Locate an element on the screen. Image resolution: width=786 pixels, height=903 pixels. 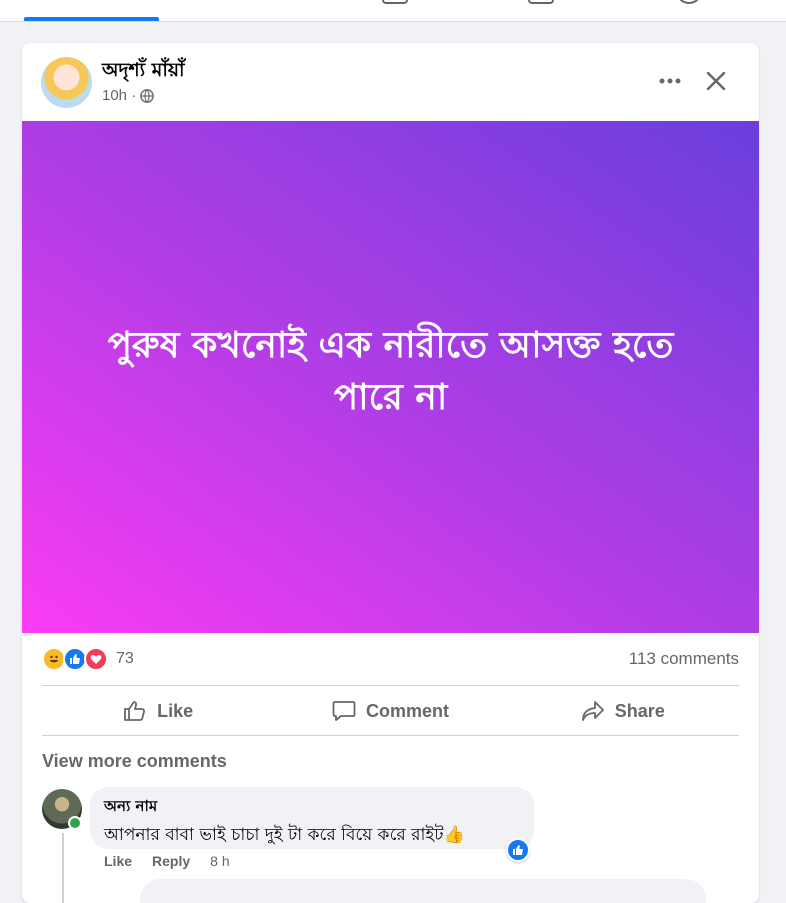
like-button: Like is located at coordinates (158, 711).